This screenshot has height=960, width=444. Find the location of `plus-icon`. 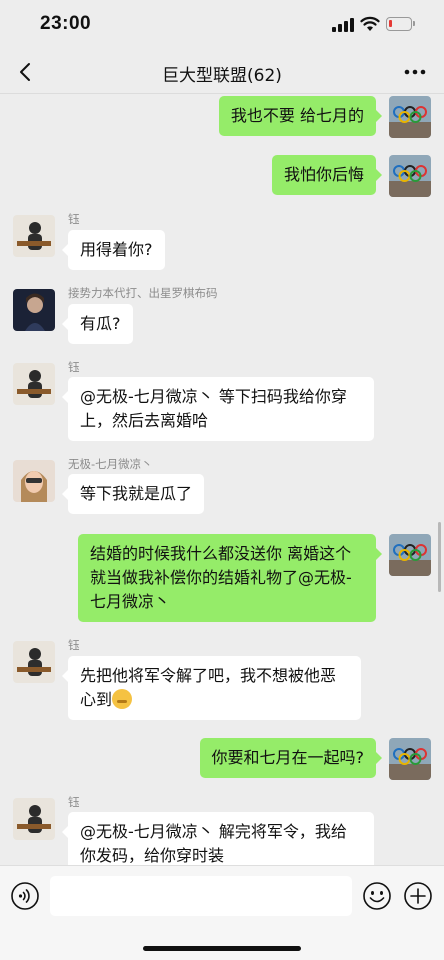

plus-icon is located at coordinates (418, 896).